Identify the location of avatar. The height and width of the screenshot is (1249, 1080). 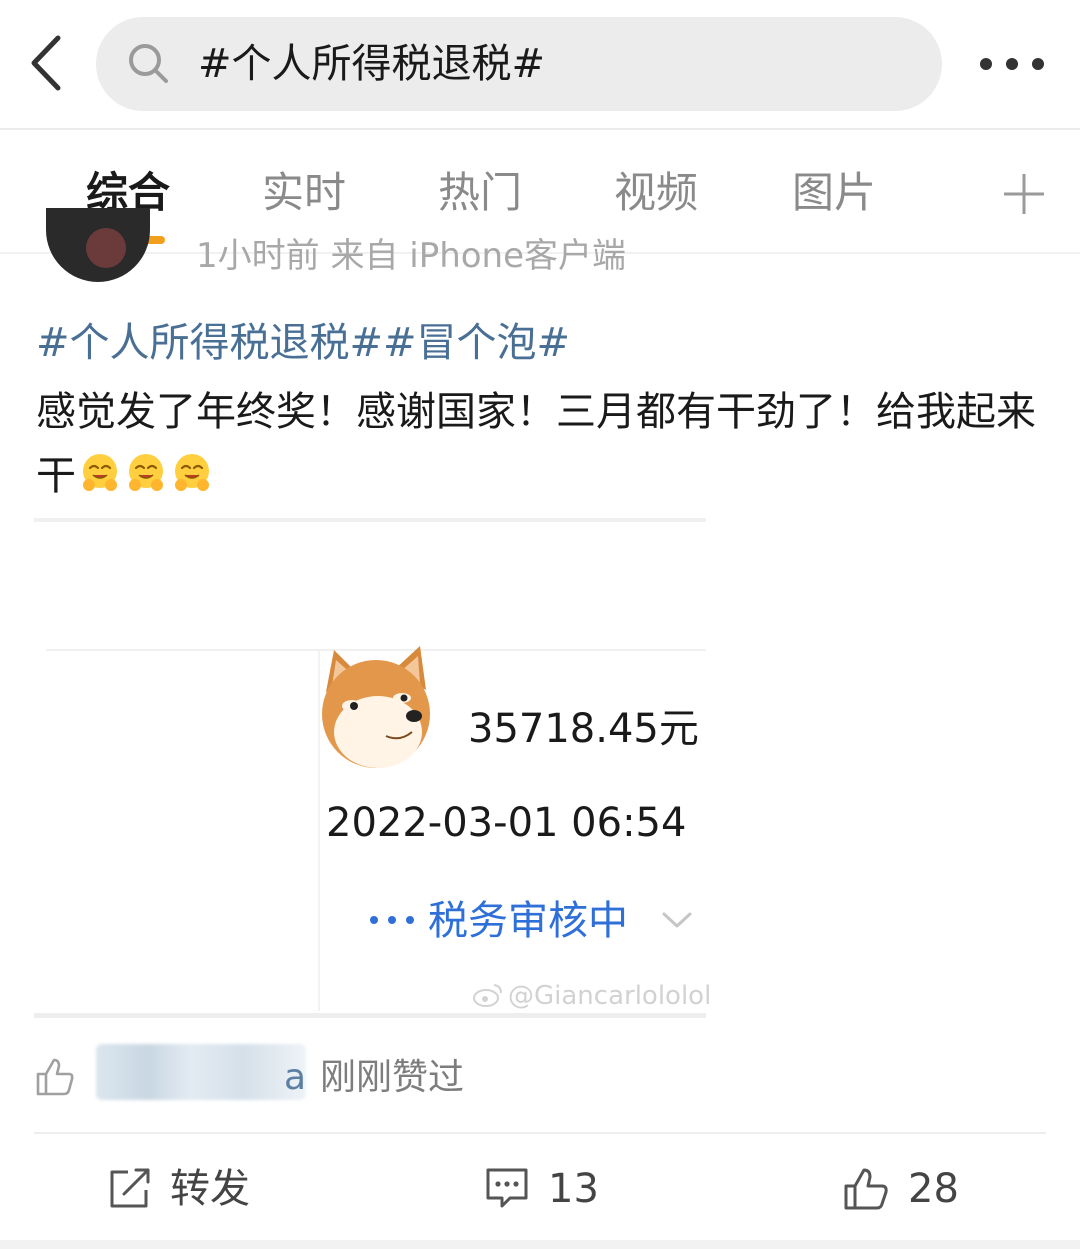
(98, 245).